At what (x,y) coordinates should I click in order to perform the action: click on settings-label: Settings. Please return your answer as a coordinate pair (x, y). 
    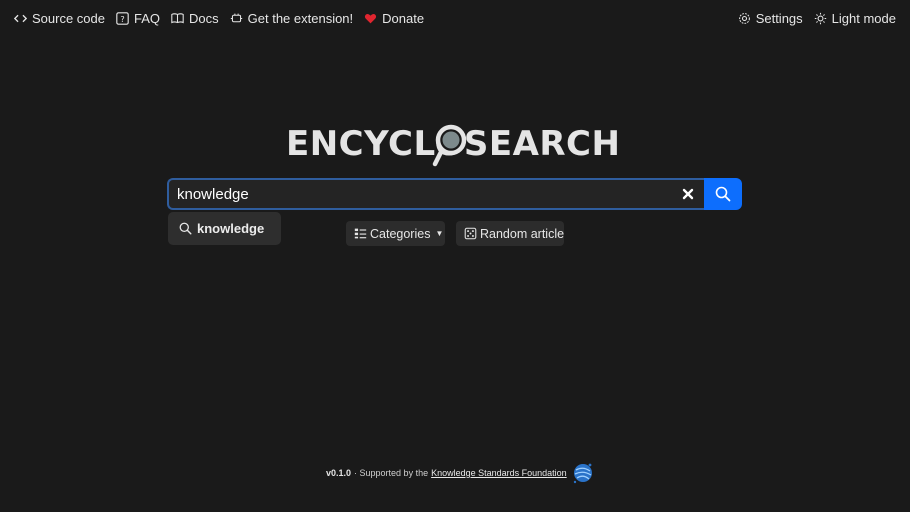
    Looking at the image, I should click on (779, 18).